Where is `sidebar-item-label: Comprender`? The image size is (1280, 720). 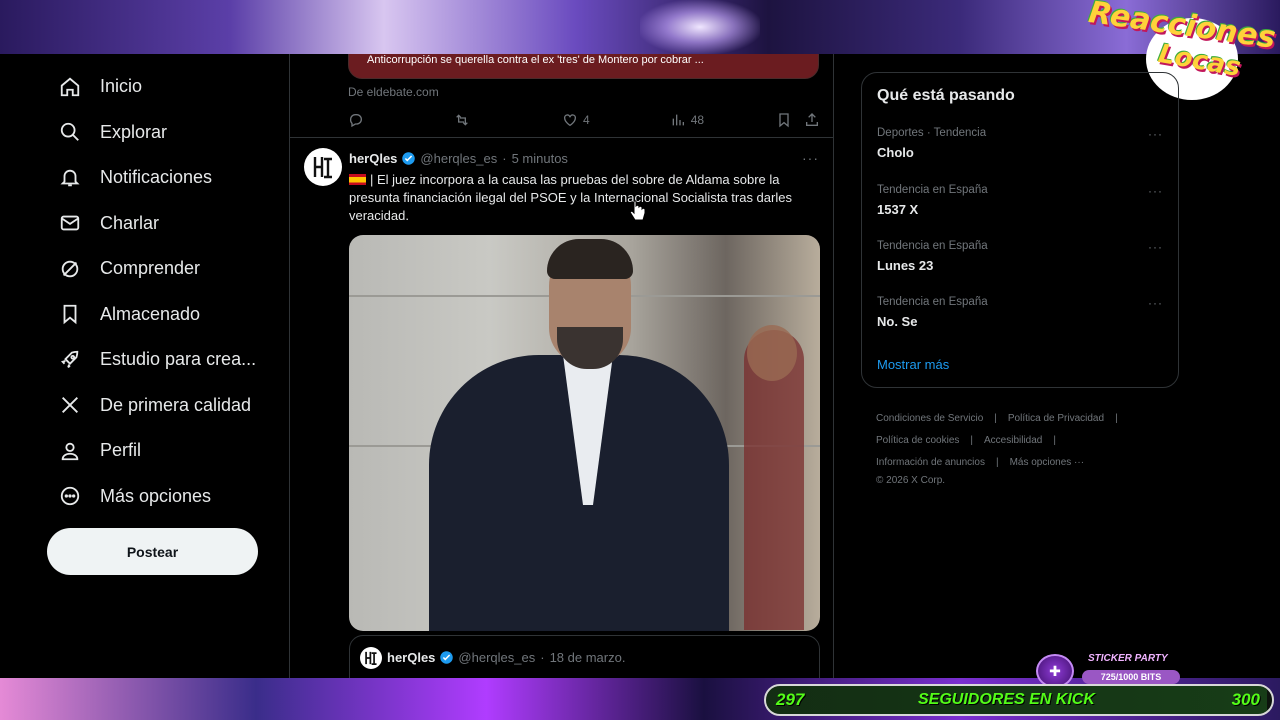
sidebar-item-label: Comprender is located at coordinates (150, 268).